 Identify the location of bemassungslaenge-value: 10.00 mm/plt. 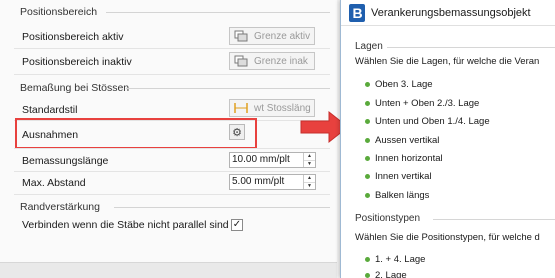
(266, 160).